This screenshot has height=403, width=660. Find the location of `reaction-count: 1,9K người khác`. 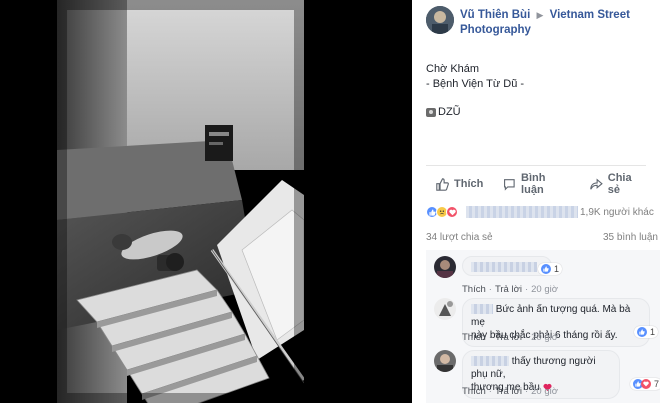

reaction-count: 1,9K người khác is located at coordinates (617, 212).